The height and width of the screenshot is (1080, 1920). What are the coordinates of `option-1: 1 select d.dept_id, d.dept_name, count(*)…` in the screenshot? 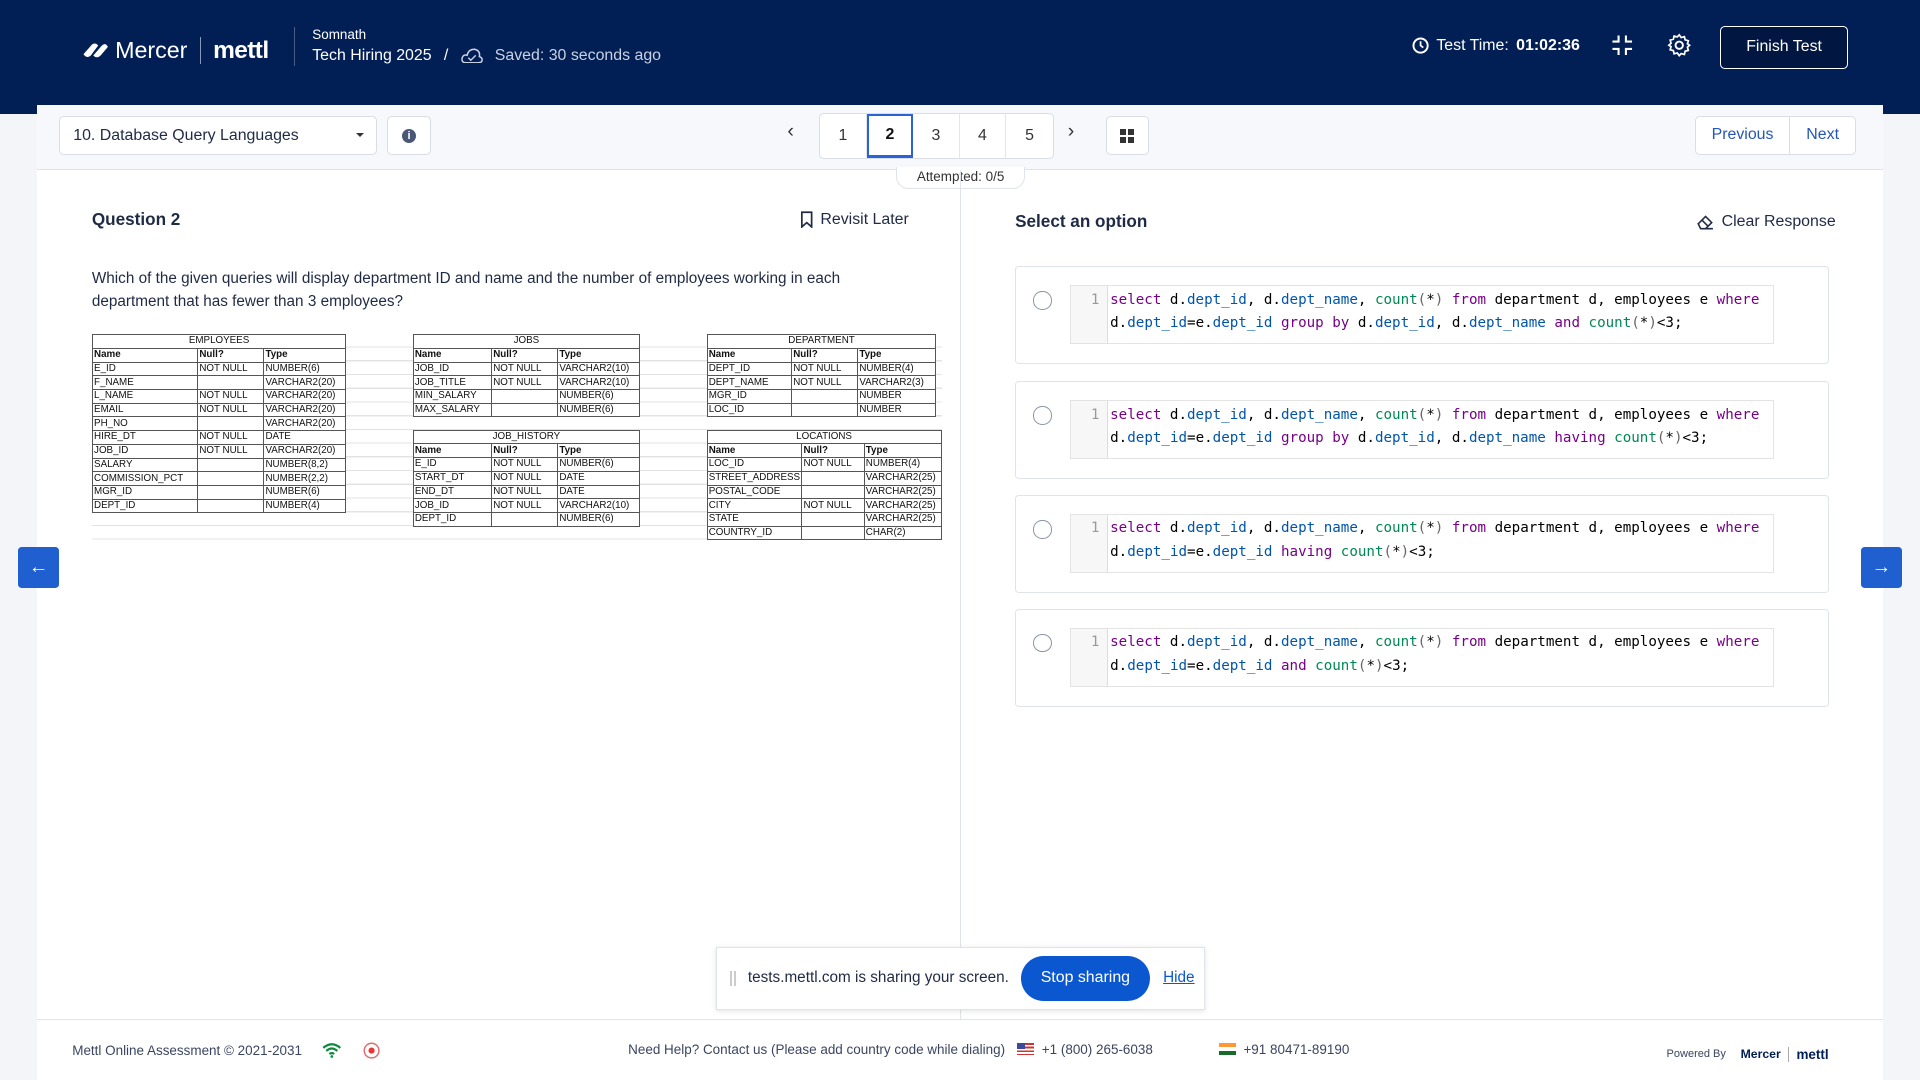 It's located at (1422, 314).